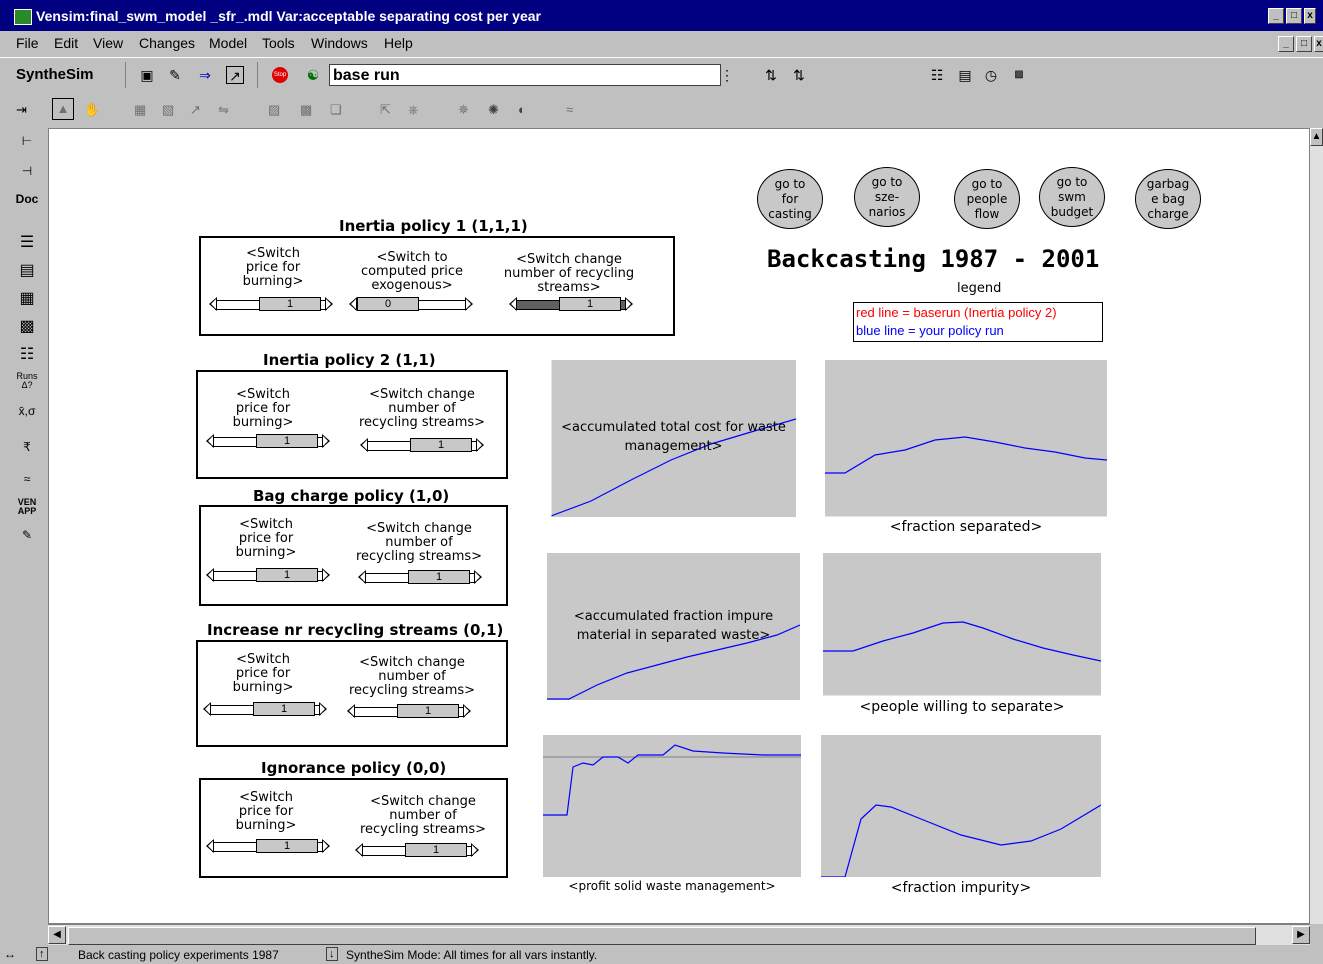  What do you see at coordinates (1072, 197) in the screenshot?
I see `go-to-swm-budget-button: go to swm budget` at bounding box center [1072, 197].